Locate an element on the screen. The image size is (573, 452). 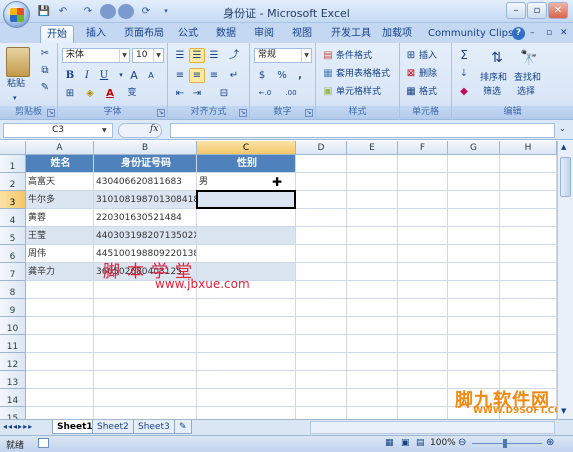
cell-g6 is located at coordinates (474, 254).